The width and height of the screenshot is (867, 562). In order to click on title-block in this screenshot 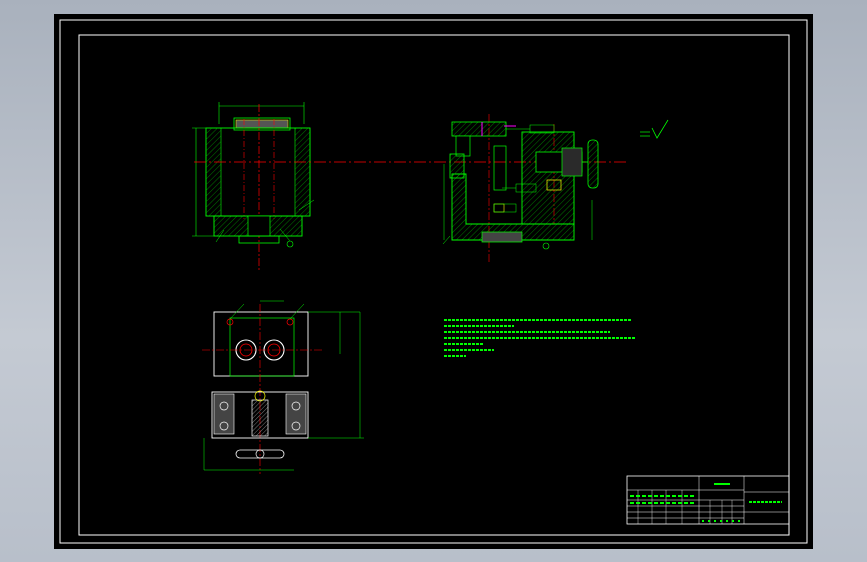, I will do `click(708, 500)`.